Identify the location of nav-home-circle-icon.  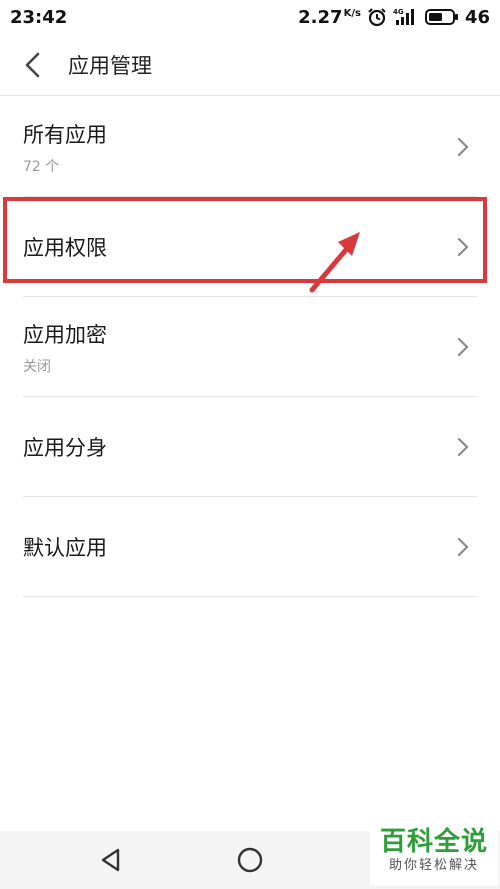
(250, 860).